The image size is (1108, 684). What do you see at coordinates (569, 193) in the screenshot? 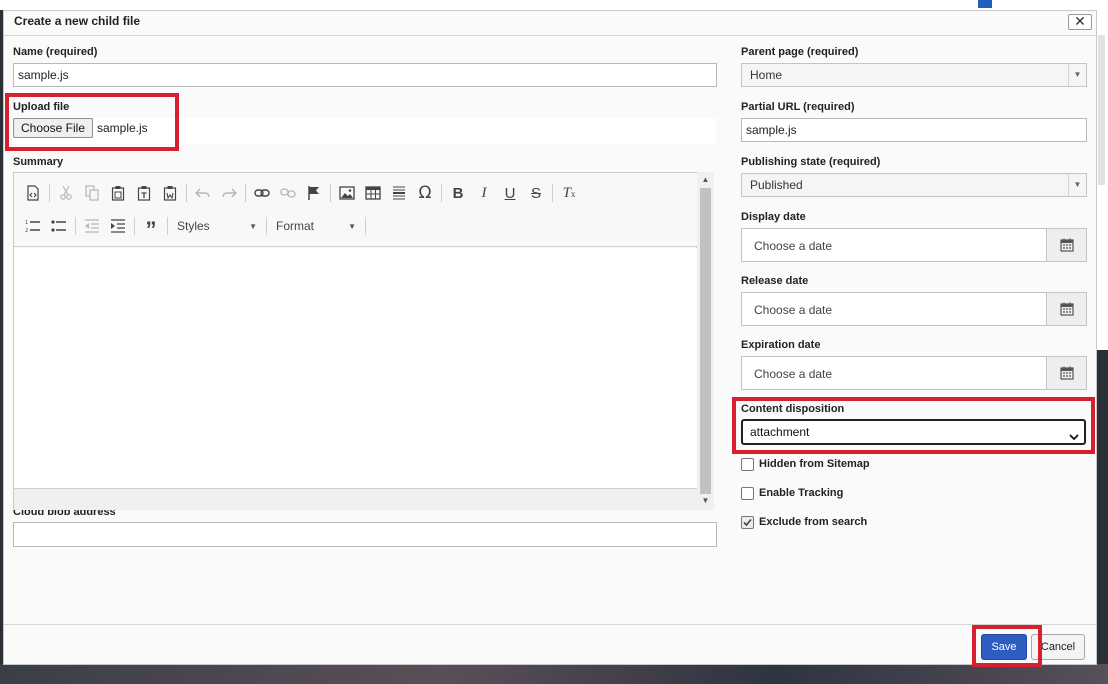
I see `remove-format-icon: Tx` at bounding box center [569, 193].